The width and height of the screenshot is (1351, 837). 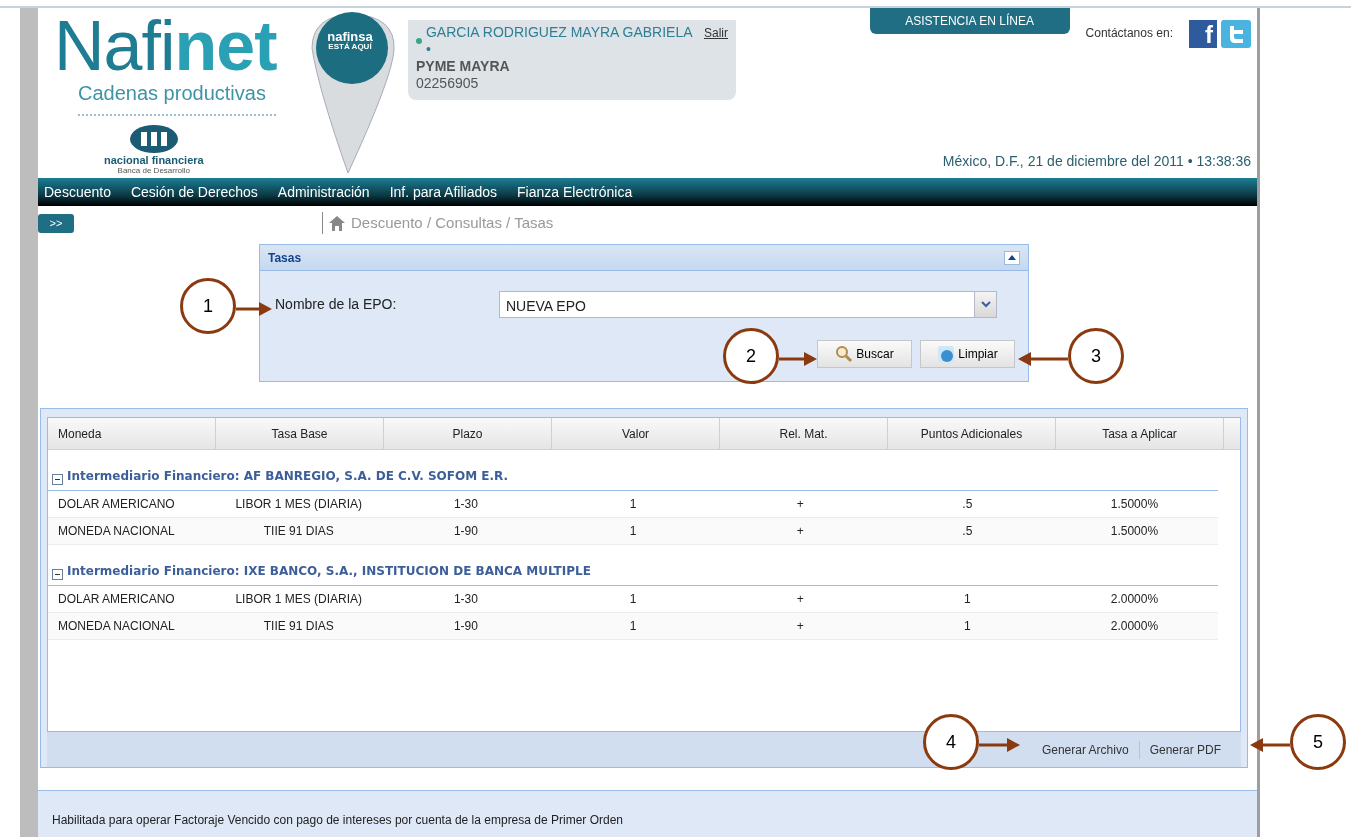 What do you see at coordinates (1318, 742) in the screenshot?
I see `callout-number: 5` at bounding box center [1318, 742].